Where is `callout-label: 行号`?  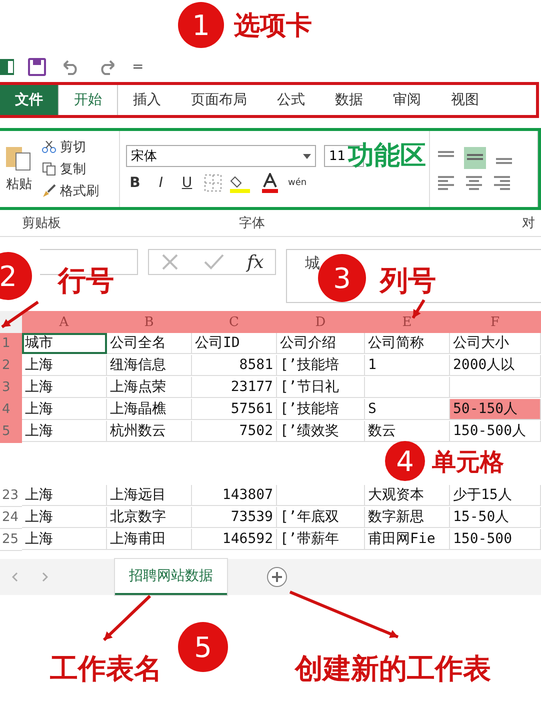
callout-label: 行号 is located at coordinates (86, 281).